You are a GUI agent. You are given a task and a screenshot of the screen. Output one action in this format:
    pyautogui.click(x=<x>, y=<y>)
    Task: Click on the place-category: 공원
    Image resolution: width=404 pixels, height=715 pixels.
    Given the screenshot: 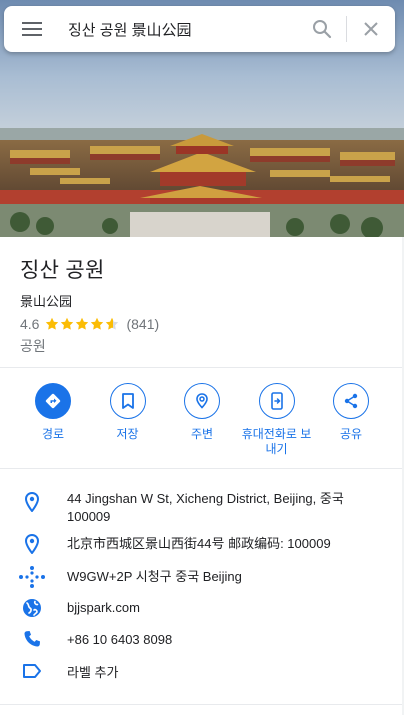 What is the action you would take?
    pyautogui.click(x=202, y=346)
    